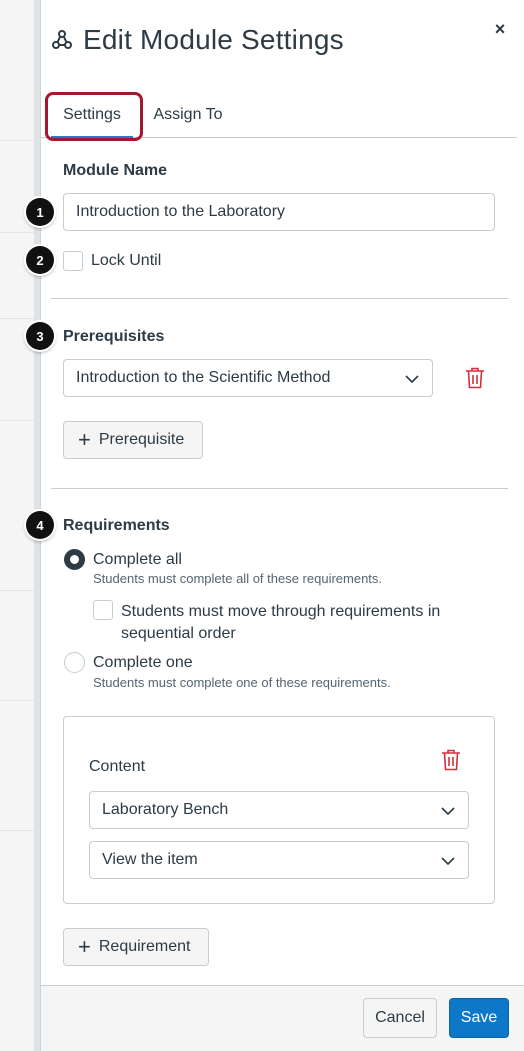  Describe the element at coordinates (117, 766) in the screenshot. I see `content-label: Content` at that location.